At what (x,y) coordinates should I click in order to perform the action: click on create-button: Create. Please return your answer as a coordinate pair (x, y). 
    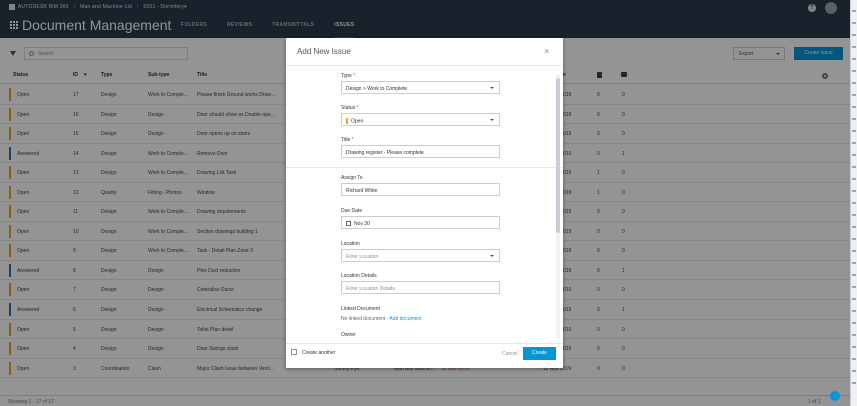
    Looking at the image, I should click on (539, 353).